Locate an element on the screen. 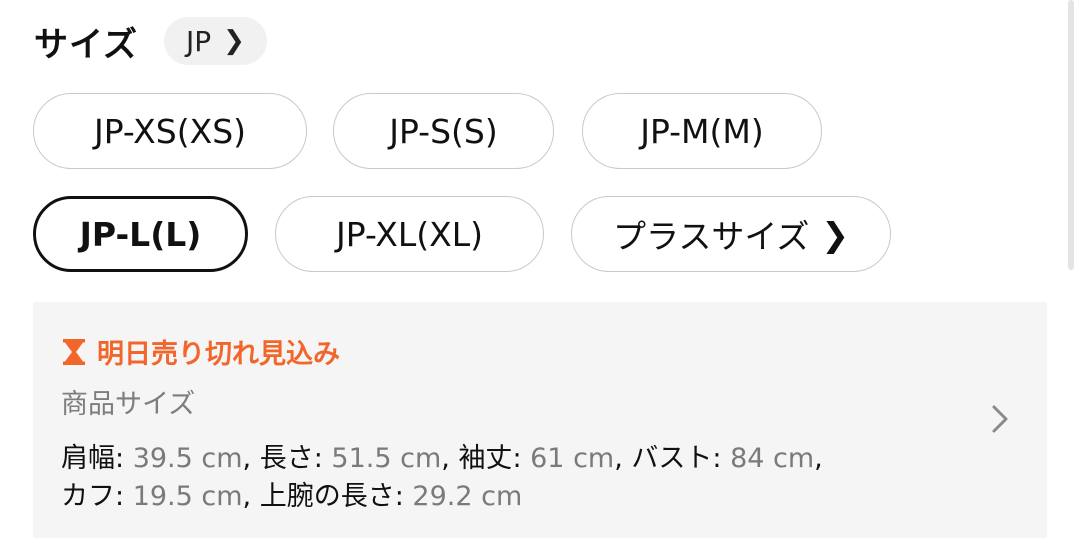  size-option-label: JP-L(L) is located at coordinates (140, 234).